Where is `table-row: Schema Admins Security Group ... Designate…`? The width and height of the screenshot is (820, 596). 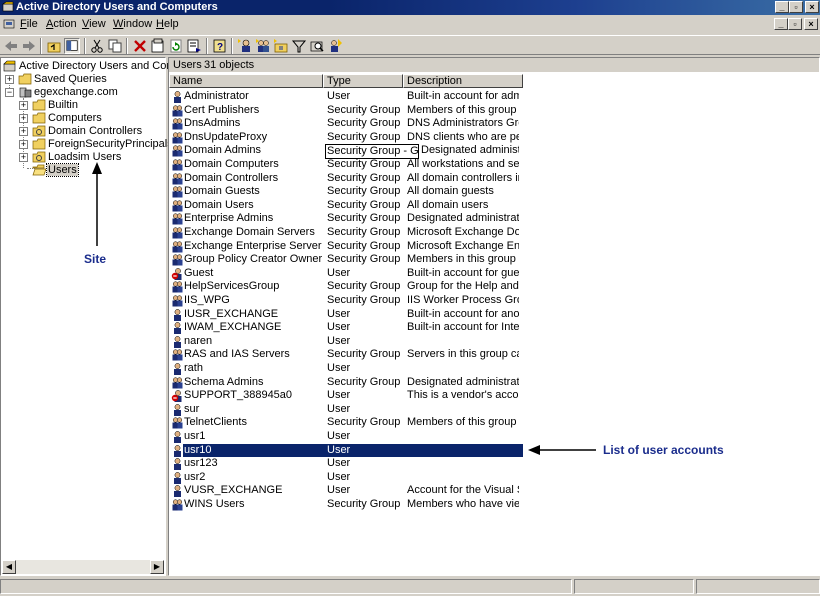 table-row: Schema Admins Security Group ... Designate… is located at coordinates (494, 382).